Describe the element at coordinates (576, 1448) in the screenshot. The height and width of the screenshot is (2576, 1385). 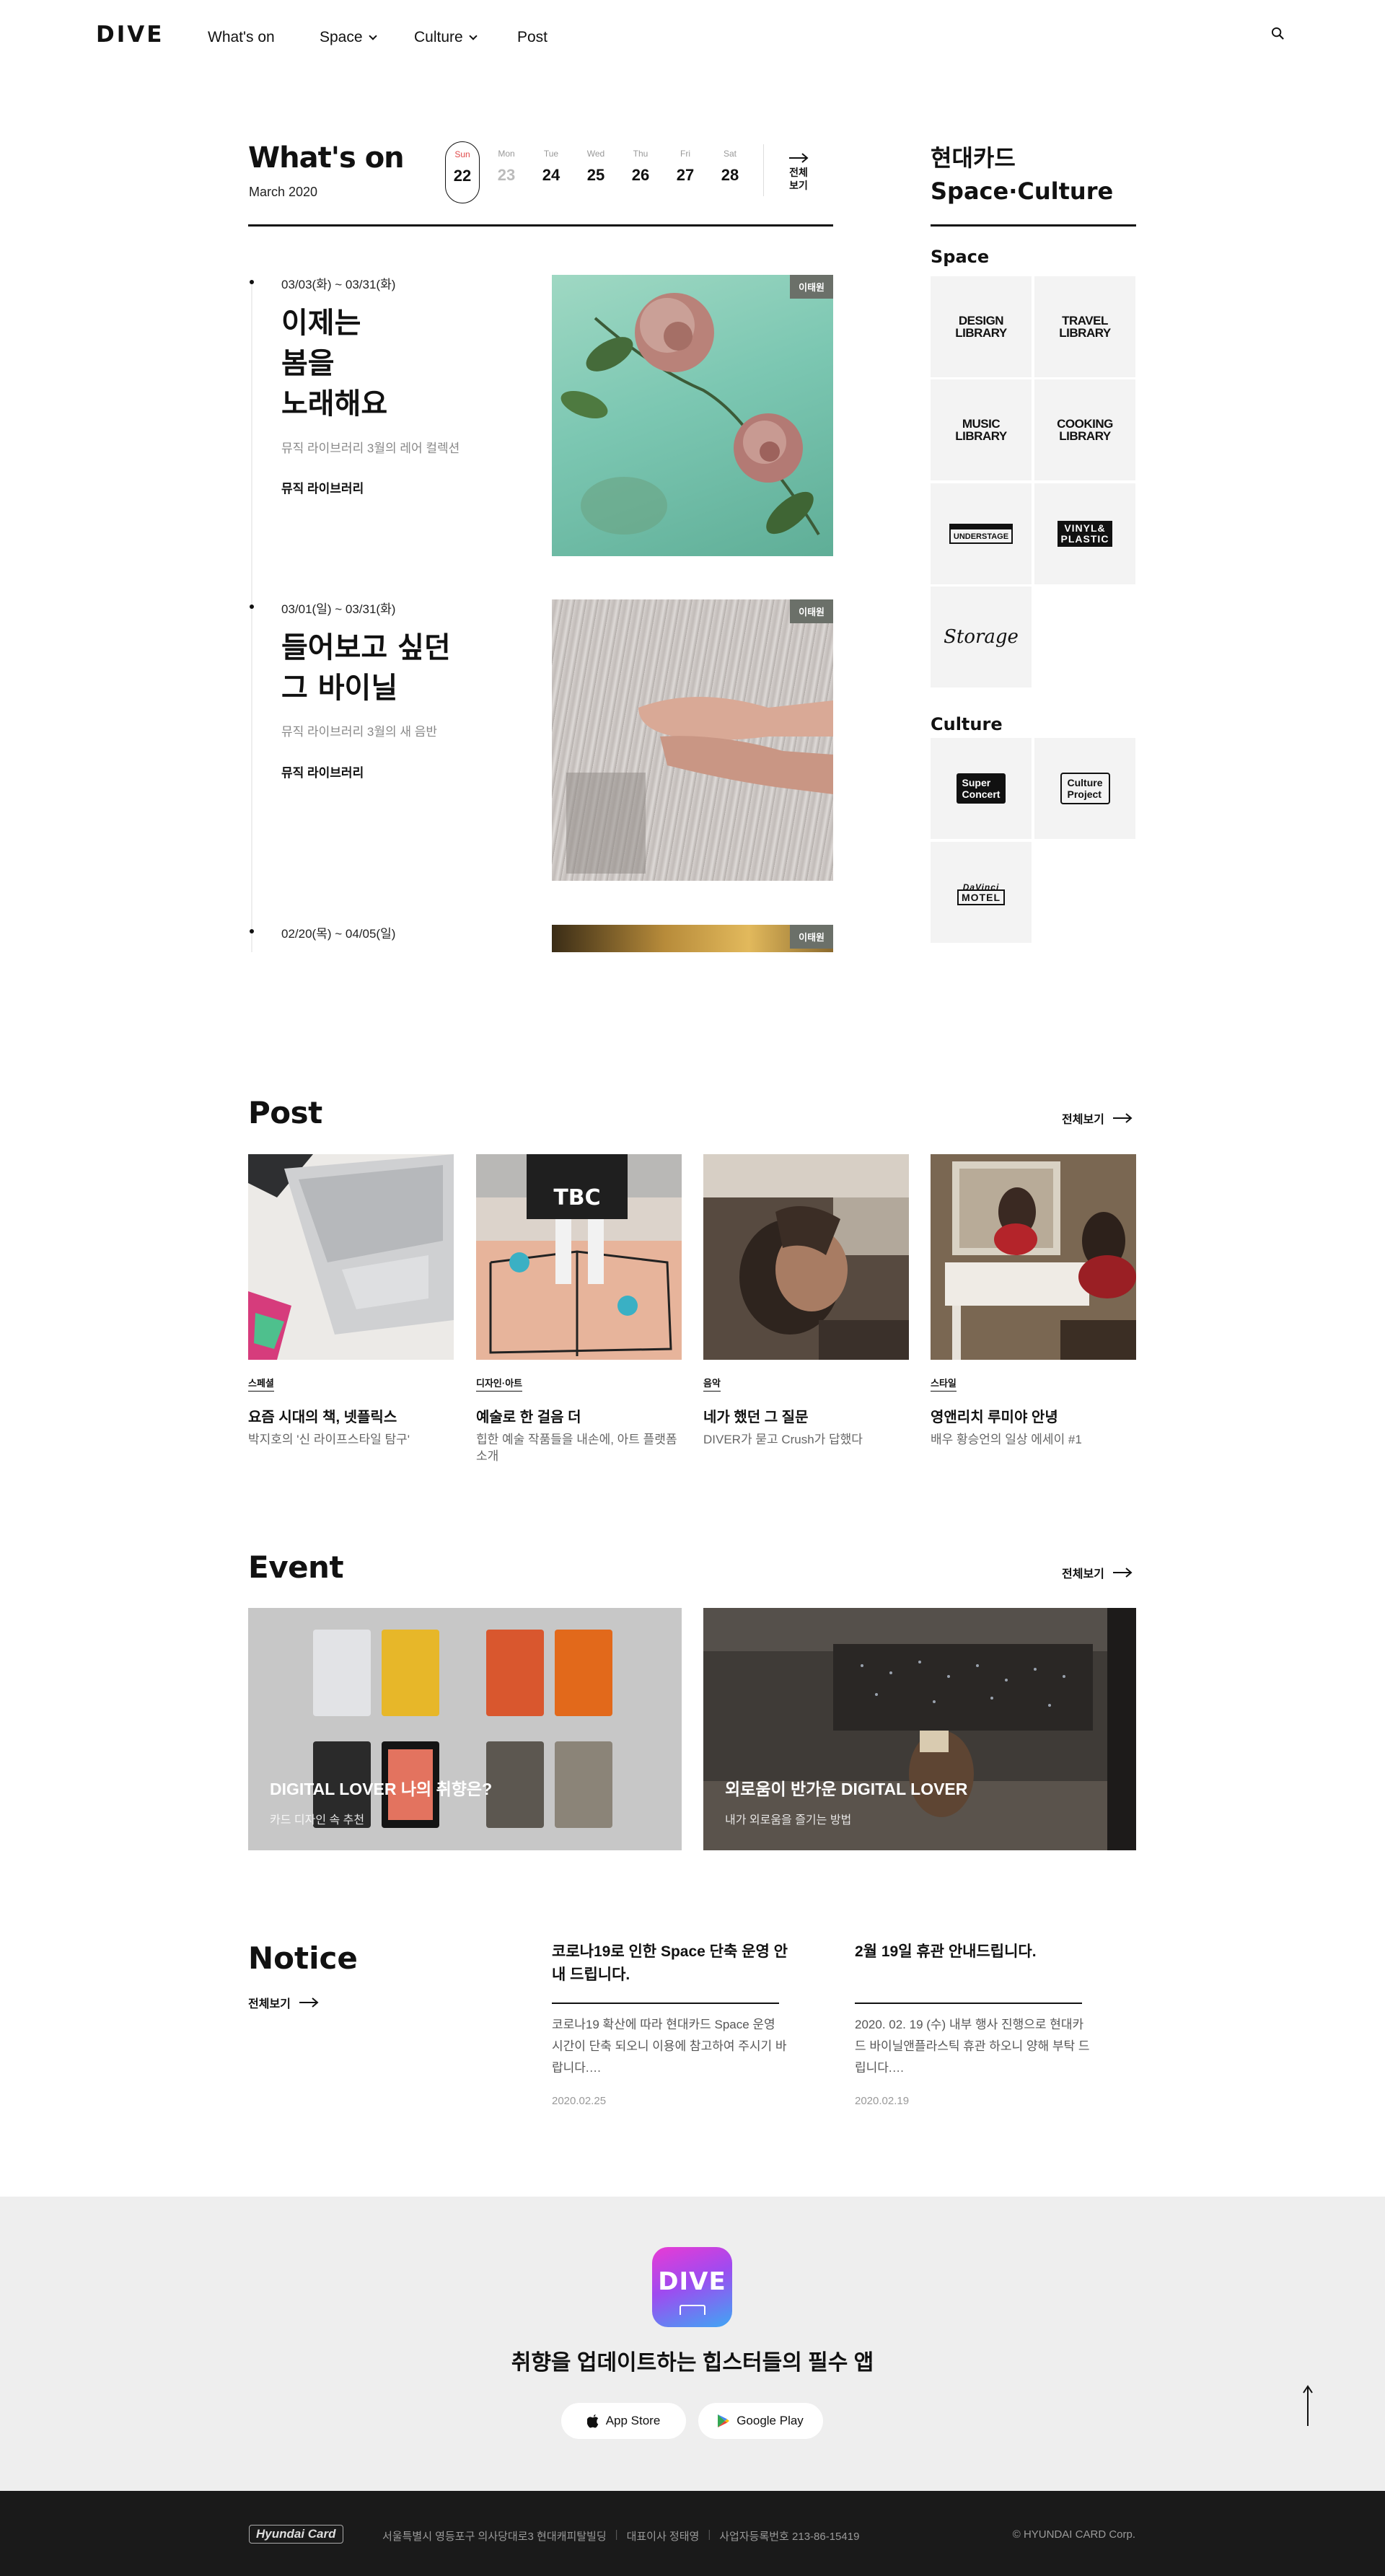
I see `post-desc: 힙한 예술 작품들을 내손에, 아트 플랫폼 소개` at that location.